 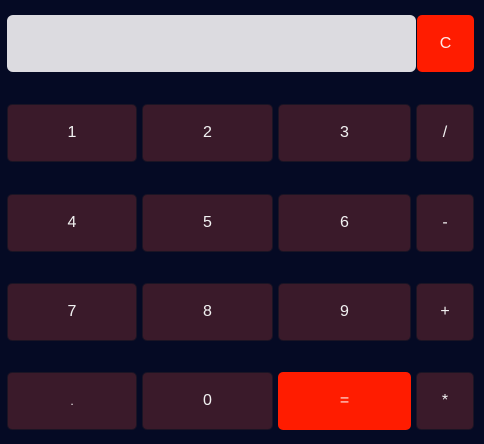 I want to click on digit-2-button: 2, so click(x=207, y=133).